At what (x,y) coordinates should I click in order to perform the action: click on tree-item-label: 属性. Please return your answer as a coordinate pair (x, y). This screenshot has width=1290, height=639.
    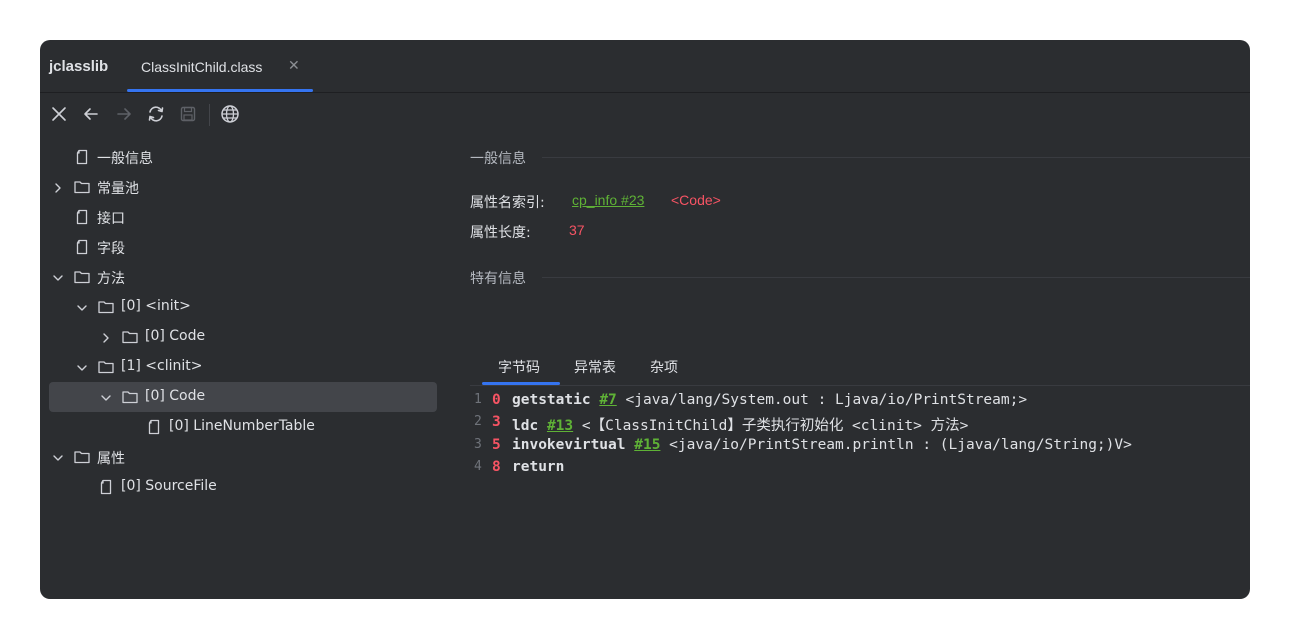
    Looking at the image, I should click on (111, 459).